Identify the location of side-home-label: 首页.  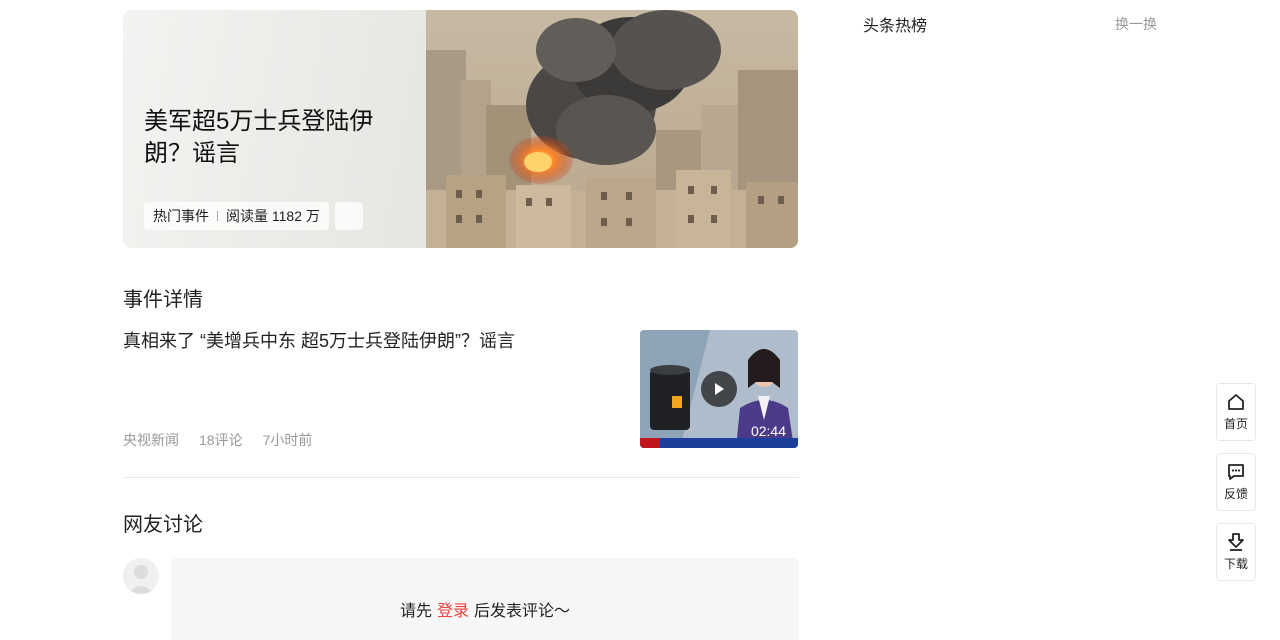
(1235, 424).